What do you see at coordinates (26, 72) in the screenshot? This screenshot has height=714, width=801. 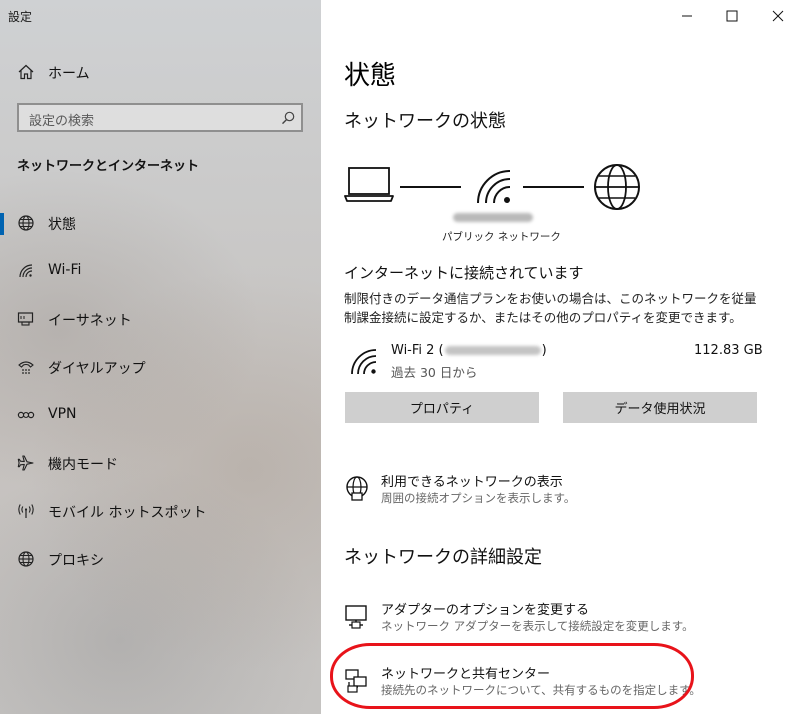 I see `home-icon` at bounding box center [26, 72].